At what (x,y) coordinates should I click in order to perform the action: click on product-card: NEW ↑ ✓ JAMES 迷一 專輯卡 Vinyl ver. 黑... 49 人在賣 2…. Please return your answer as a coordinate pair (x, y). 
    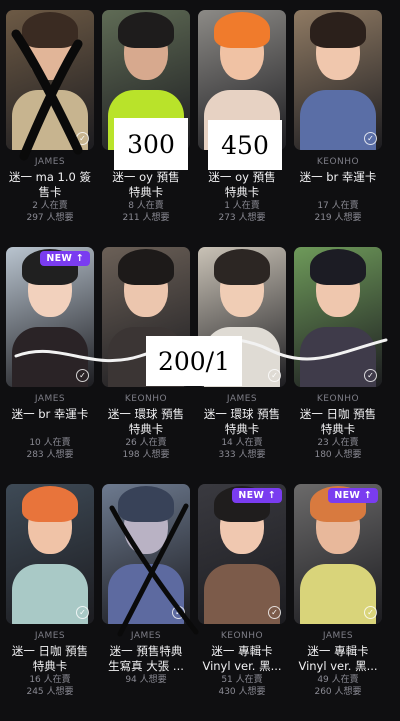
    Looking at the image, I should click on (338, 602).